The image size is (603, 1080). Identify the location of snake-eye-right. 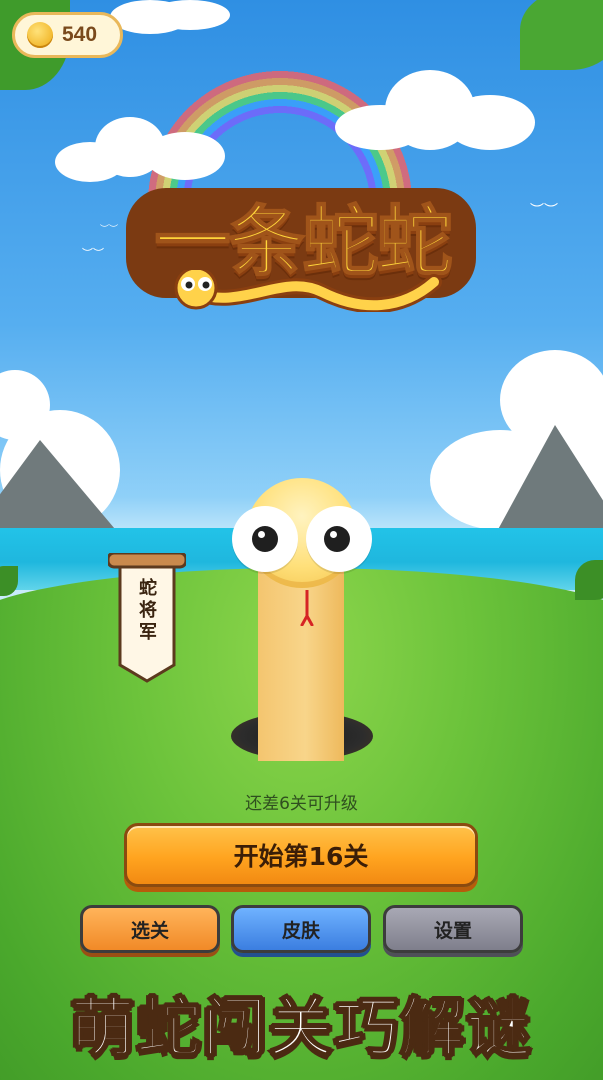
(339, 539).